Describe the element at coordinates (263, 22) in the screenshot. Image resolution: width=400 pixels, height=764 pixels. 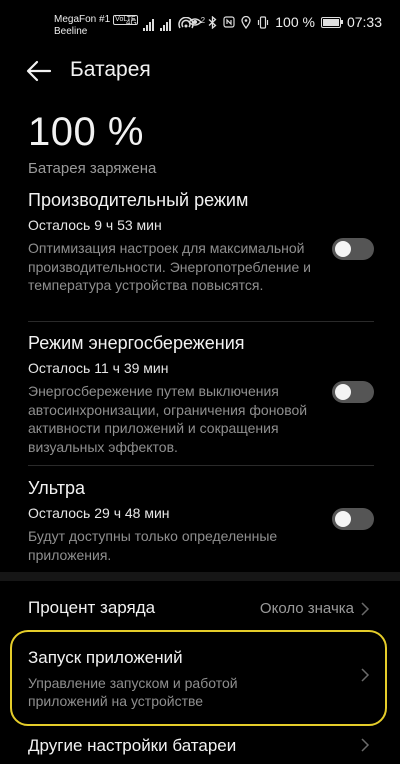
I see `vibrate-icon` at that location.